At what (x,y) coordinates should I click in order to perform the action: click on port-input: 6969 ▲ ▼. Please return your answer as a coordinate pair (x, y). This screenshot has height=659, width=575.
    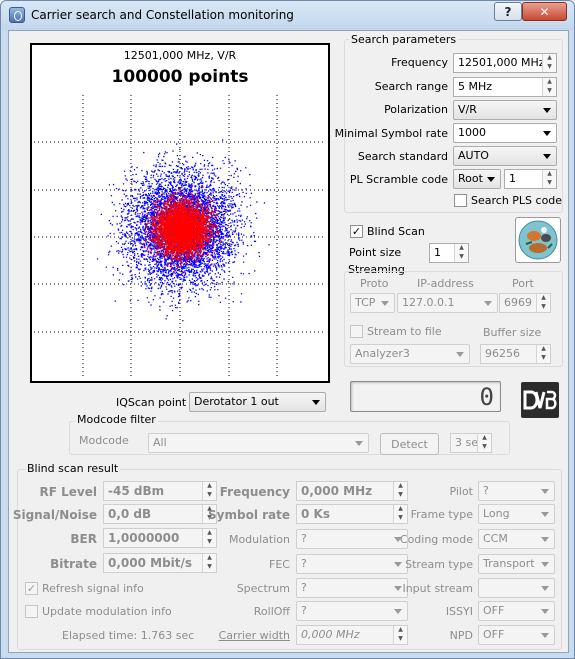
    Looking at the image, I should click on (525, 303).